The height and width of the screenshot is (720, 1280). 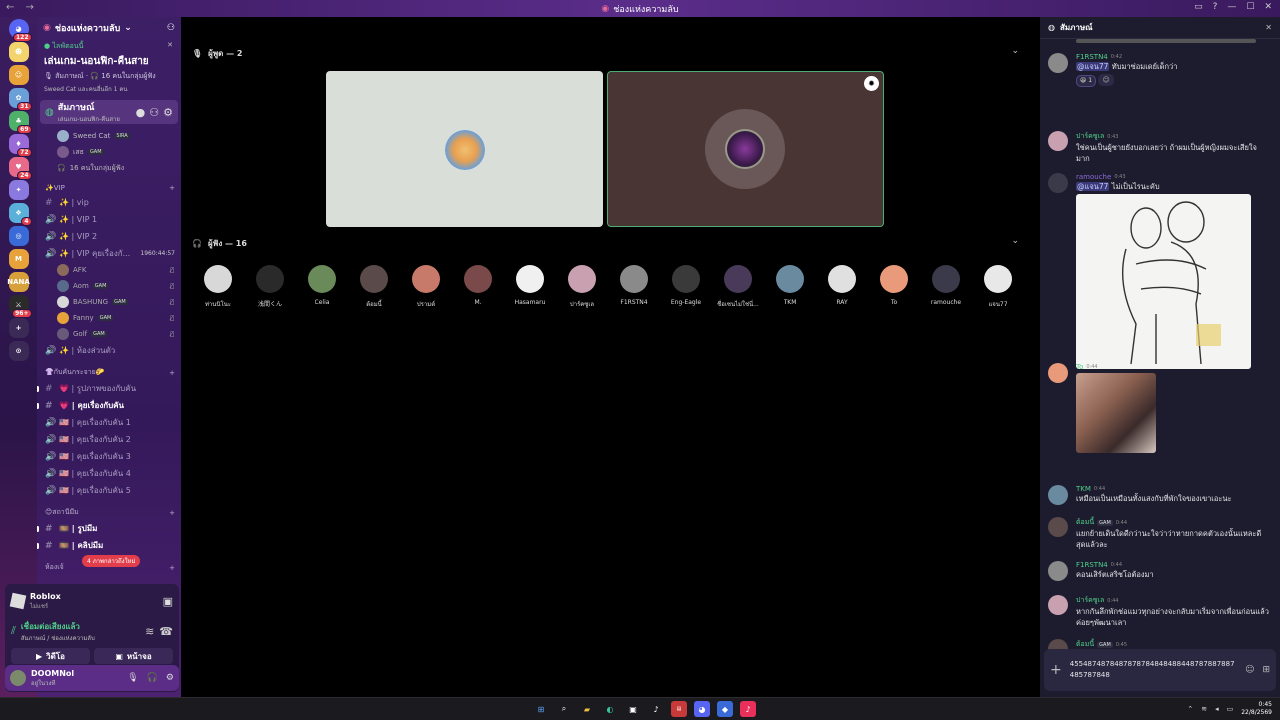 What do you see at coordinates (1190, 709) in the screenshot?
I see `chevron-up-icon: ⌃` at bounding box center [1190, 709].